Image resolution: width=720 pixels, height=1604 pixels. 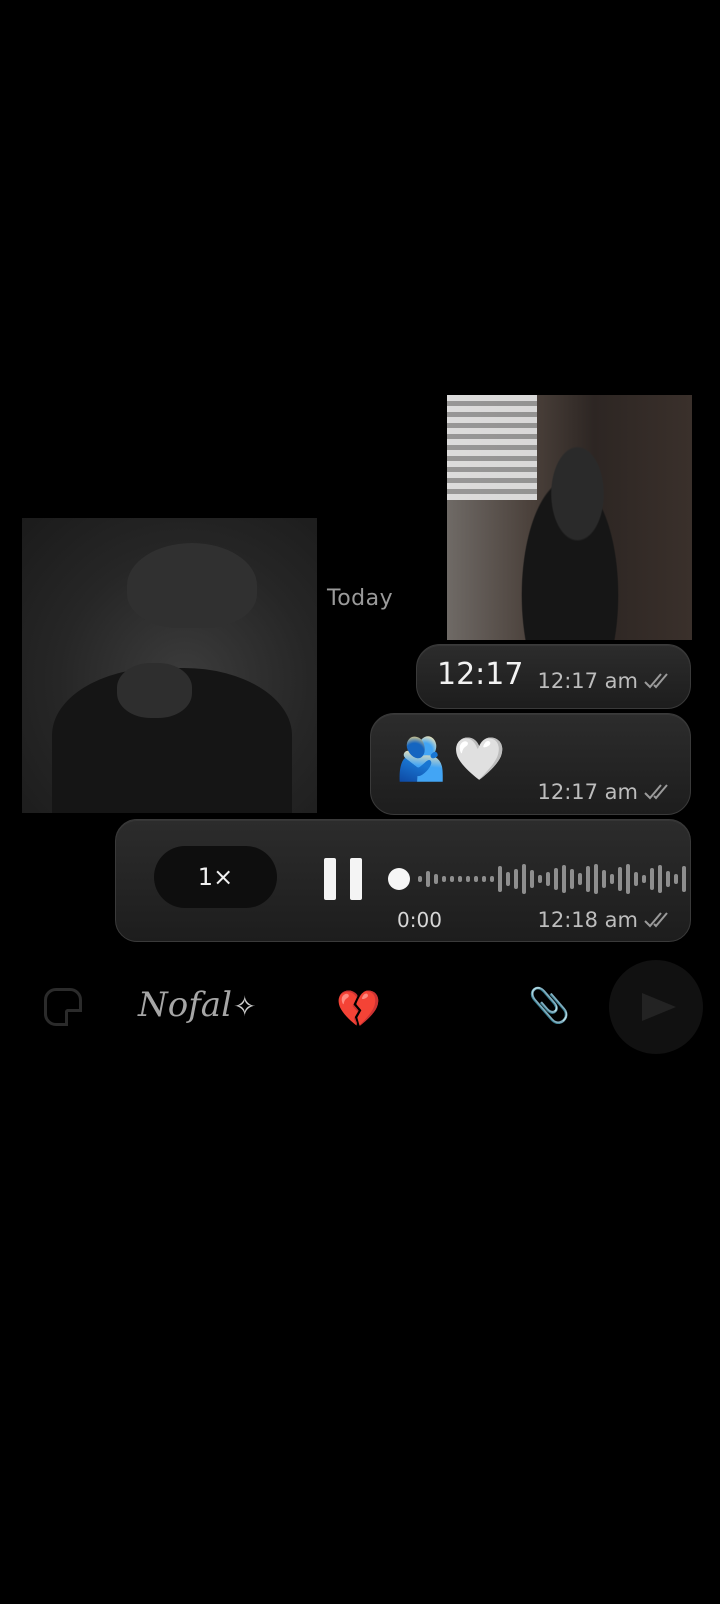 I want to click on send-button, so click(x=656, y=1007).